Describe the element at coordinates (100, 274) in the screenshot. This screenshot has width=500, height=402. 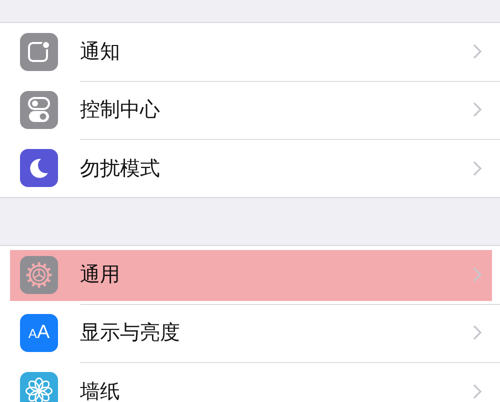
I see `settings-label: 通用` at that location.